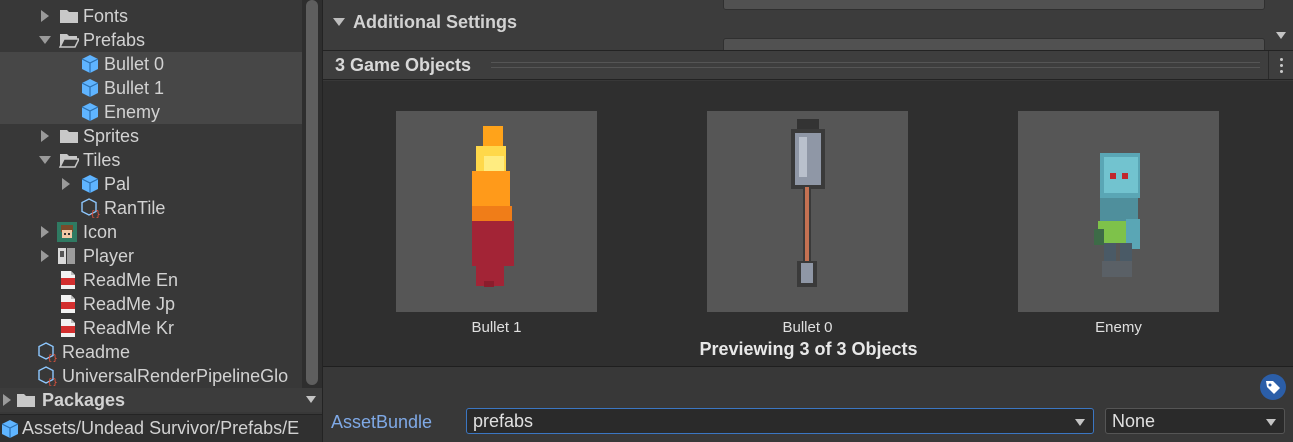  I want to click on inspector-settings-area: Additional Settings, so click(808, 25).